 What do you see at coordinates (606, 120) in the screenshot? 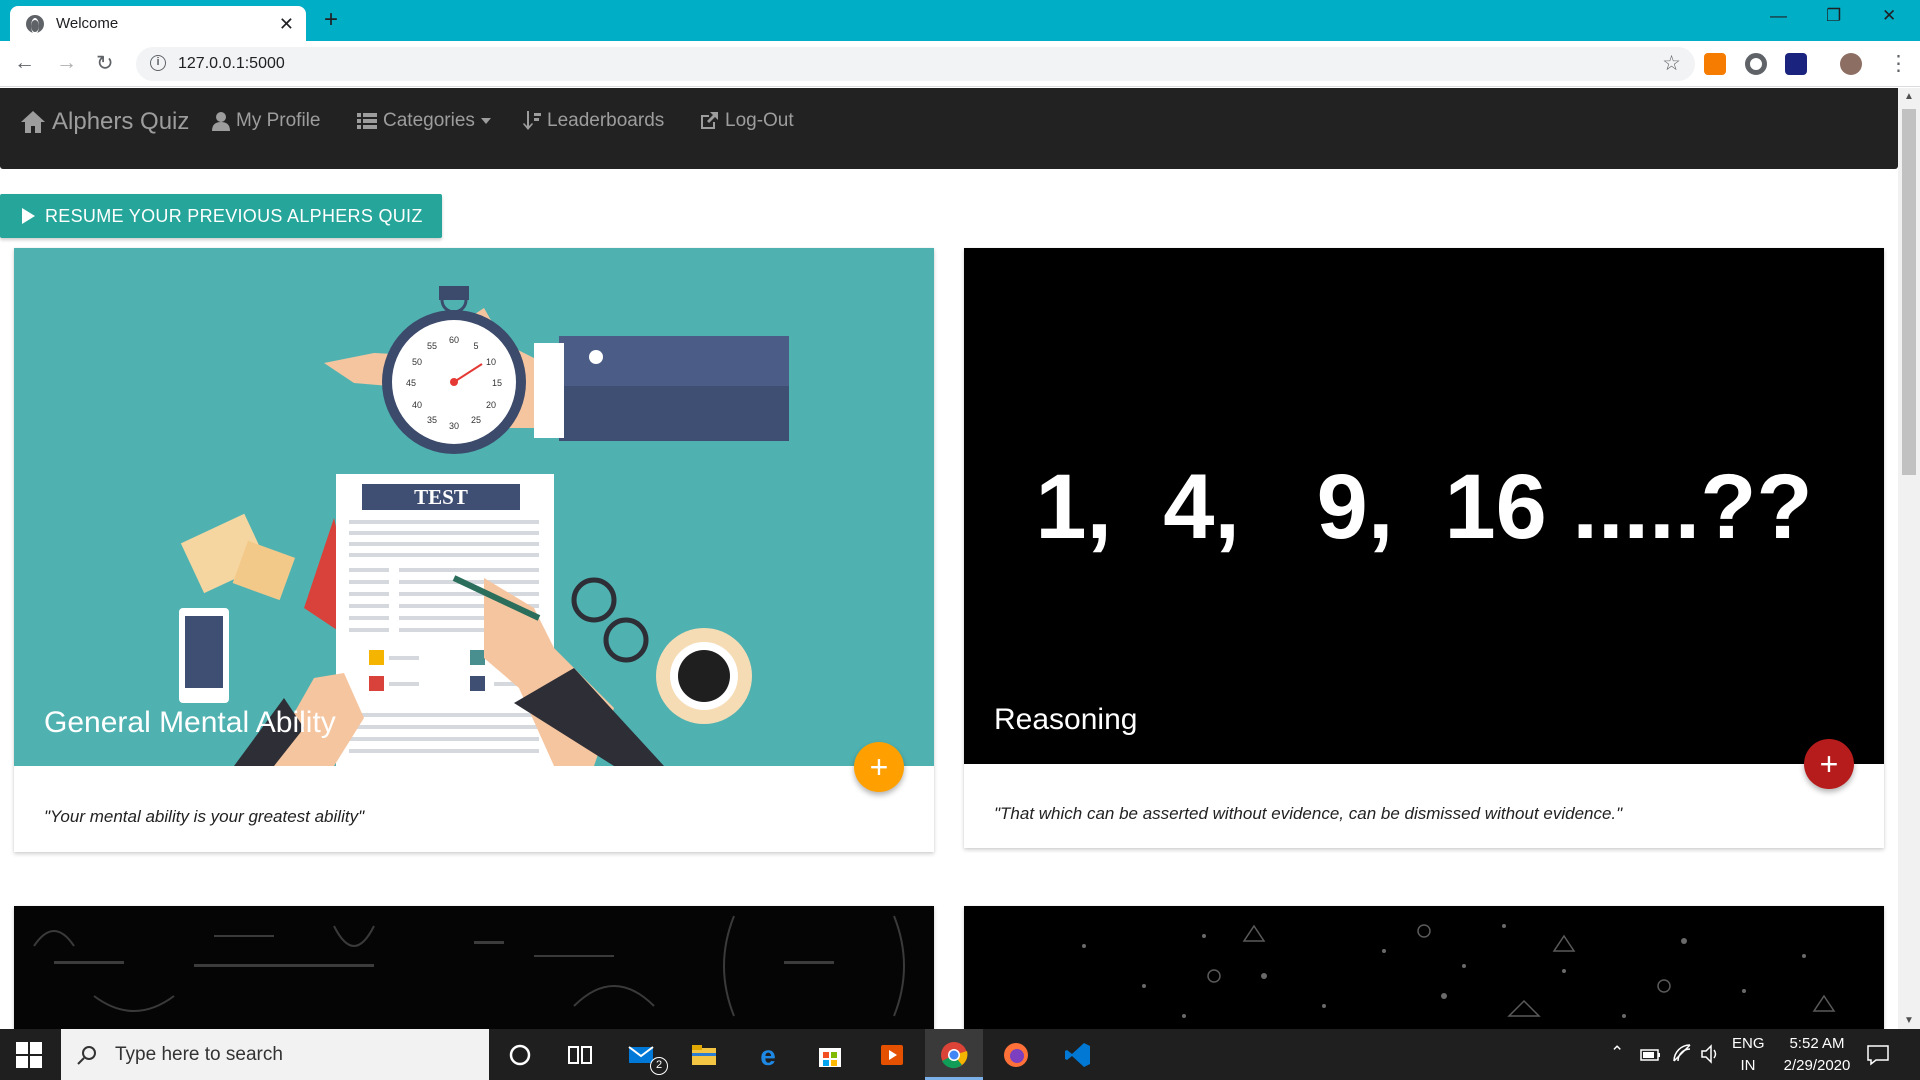
I see `nav-label: Leaderboards` at bounding box center [606, 120].